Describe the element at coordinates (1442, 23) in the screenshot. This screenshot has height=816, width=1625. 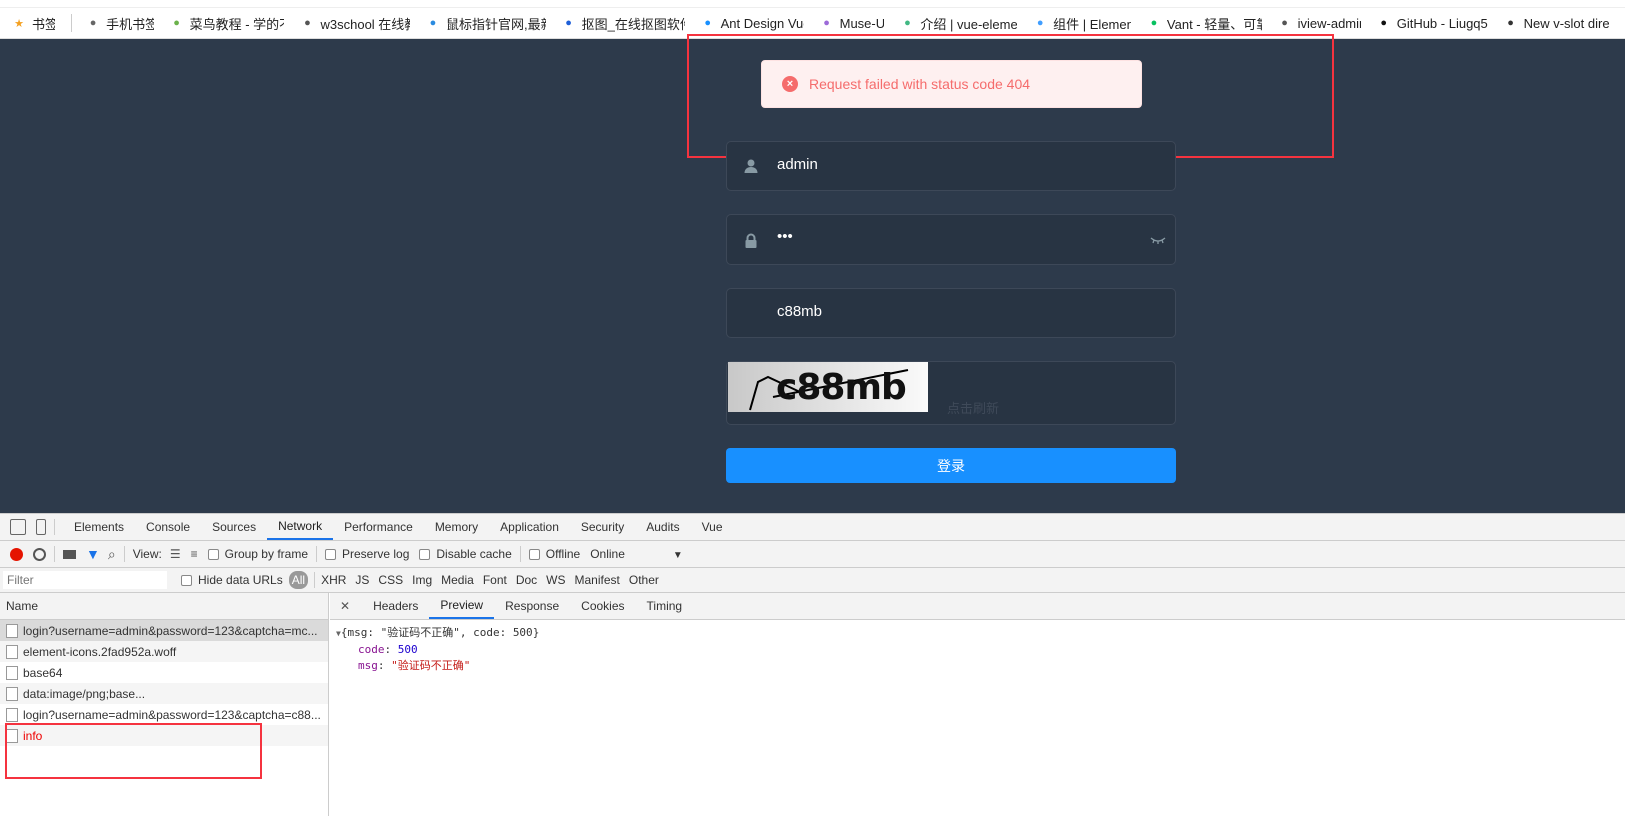
I see `bookmark-label: GitHub - Liugq57` at that location.